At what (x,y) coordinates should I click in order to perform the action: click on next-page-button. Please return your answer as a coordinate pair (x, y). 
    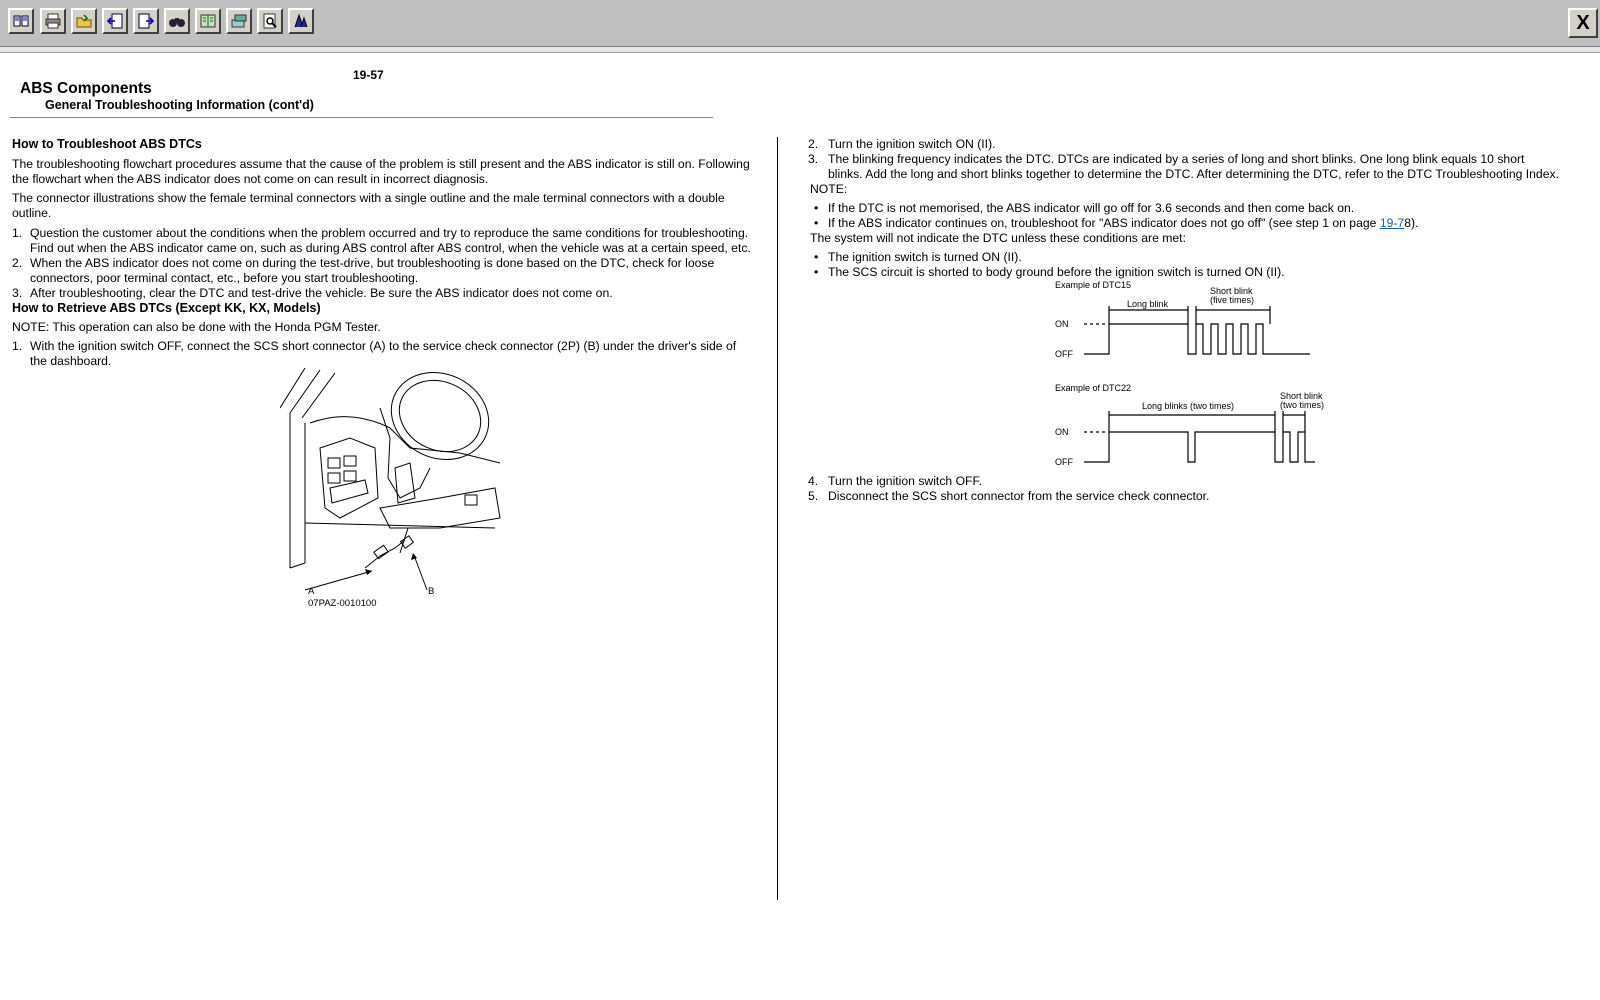
    Looking at the image, I should click on (146, 21).